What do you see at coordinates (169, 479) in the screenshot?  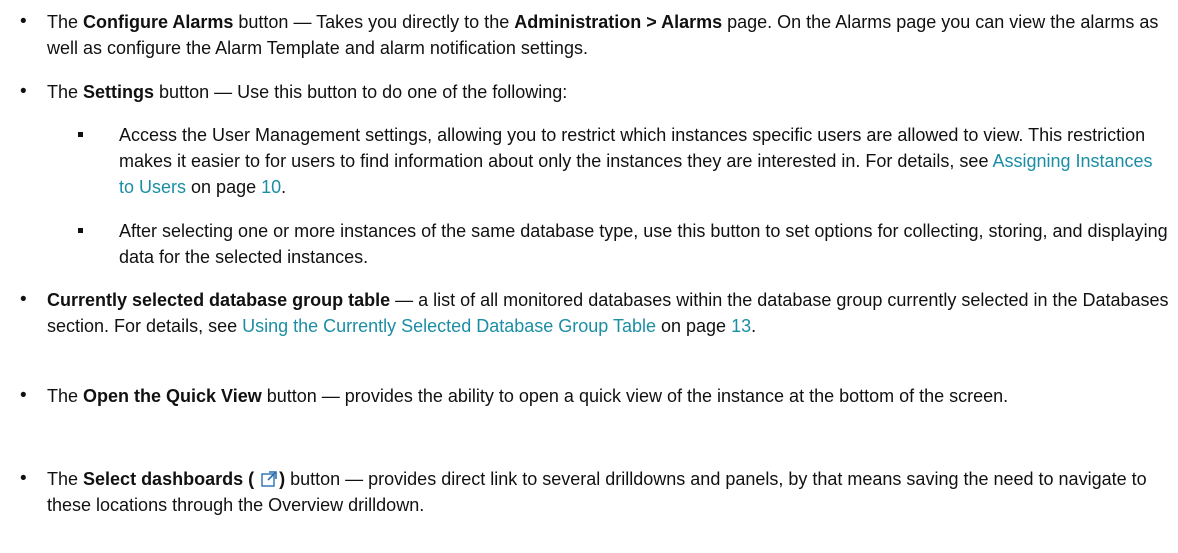 I see `select-dashboards-label: Select dashboards (` at bounding box center [169, 479].